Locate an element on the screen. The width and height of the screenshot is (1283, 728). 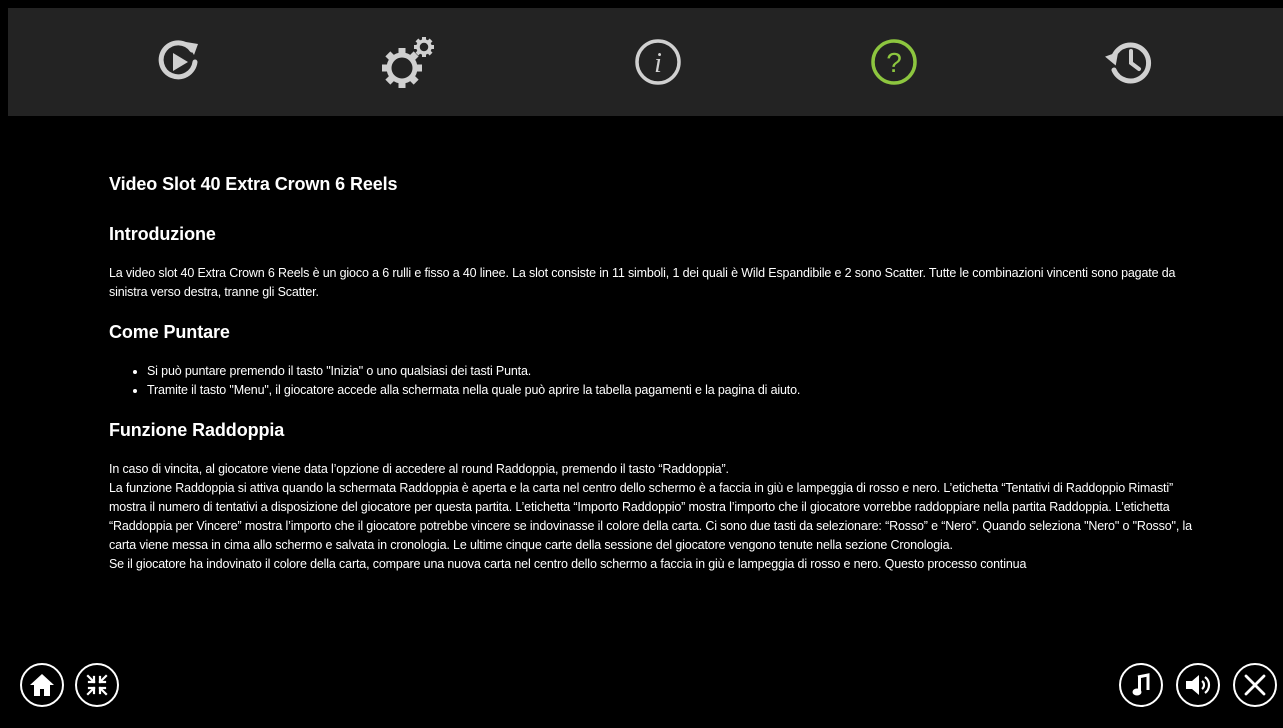
sound-icon is located at coordinates (1198, 685).